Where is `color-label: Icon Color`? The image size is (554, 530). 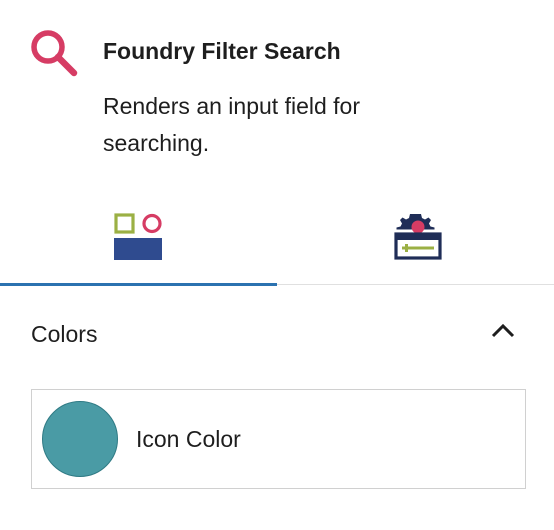
color-label: Icon Color is located at coordinates (188, 439).